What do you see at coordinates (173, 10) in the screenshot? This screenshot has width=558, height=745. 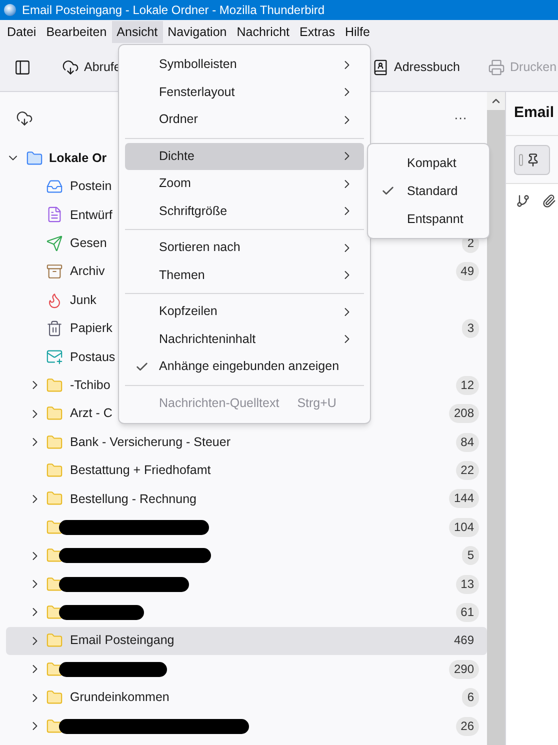 I see `window-title: Email Posteingang - Lokale Ordner - Mozilla Thunderbird` at bounding box center [173, 10].